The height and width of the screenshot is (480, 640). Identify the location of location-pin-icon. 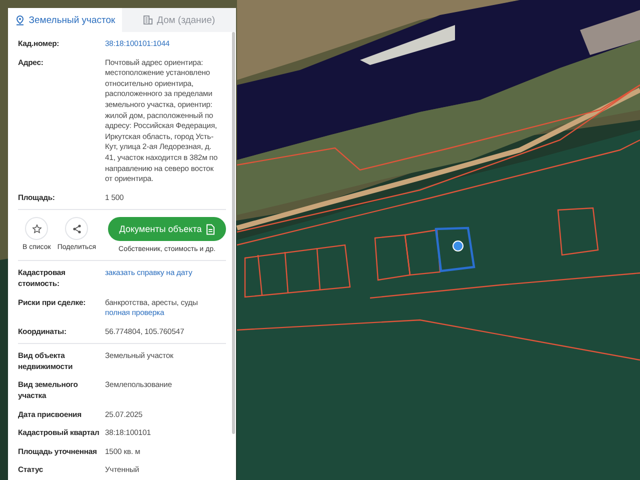
(19, 20).